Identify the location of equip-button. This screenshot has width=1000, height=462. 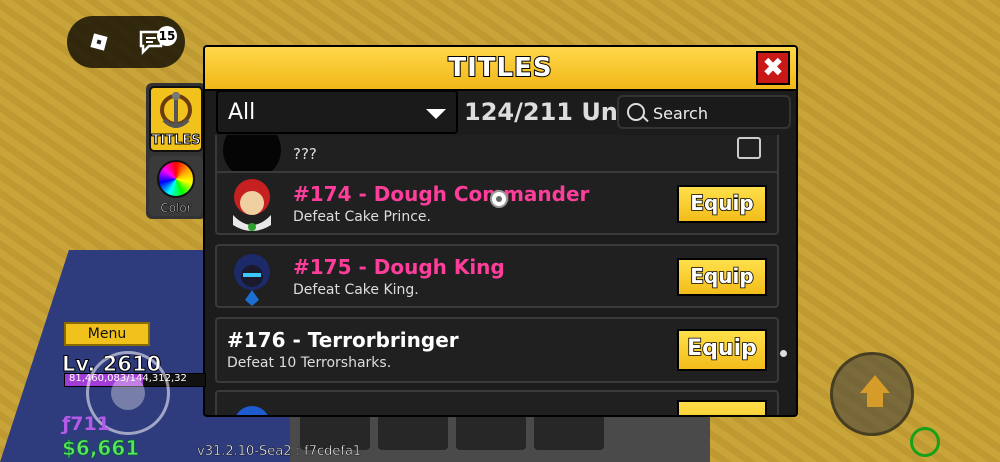
(722, 407).